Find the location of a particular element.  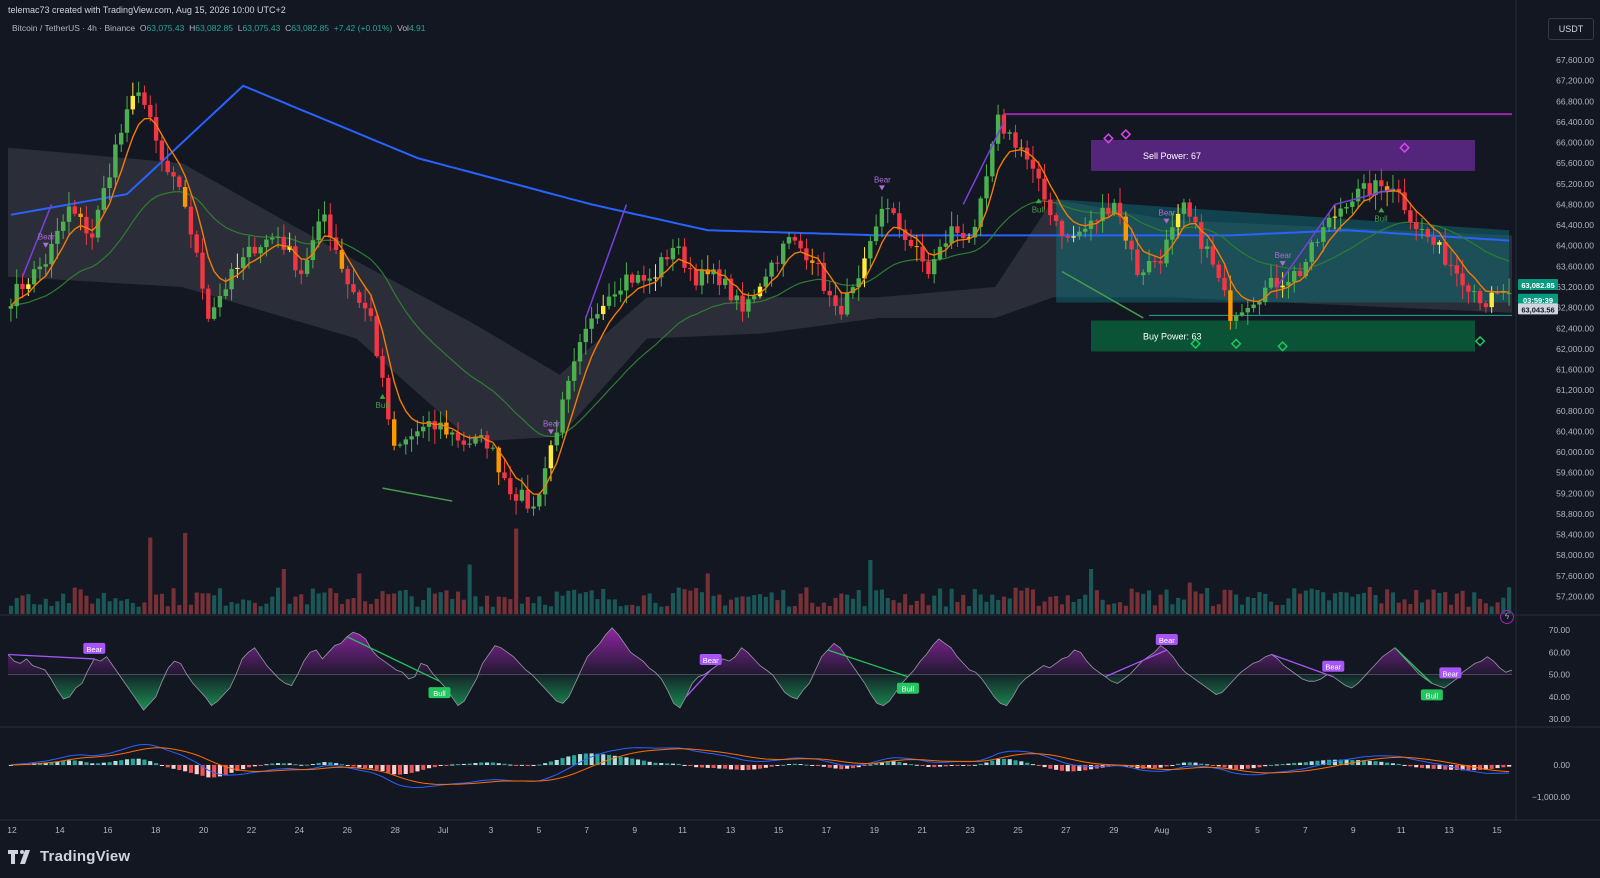

time-axis-label: 27 is located at coordinates (1066, 830).